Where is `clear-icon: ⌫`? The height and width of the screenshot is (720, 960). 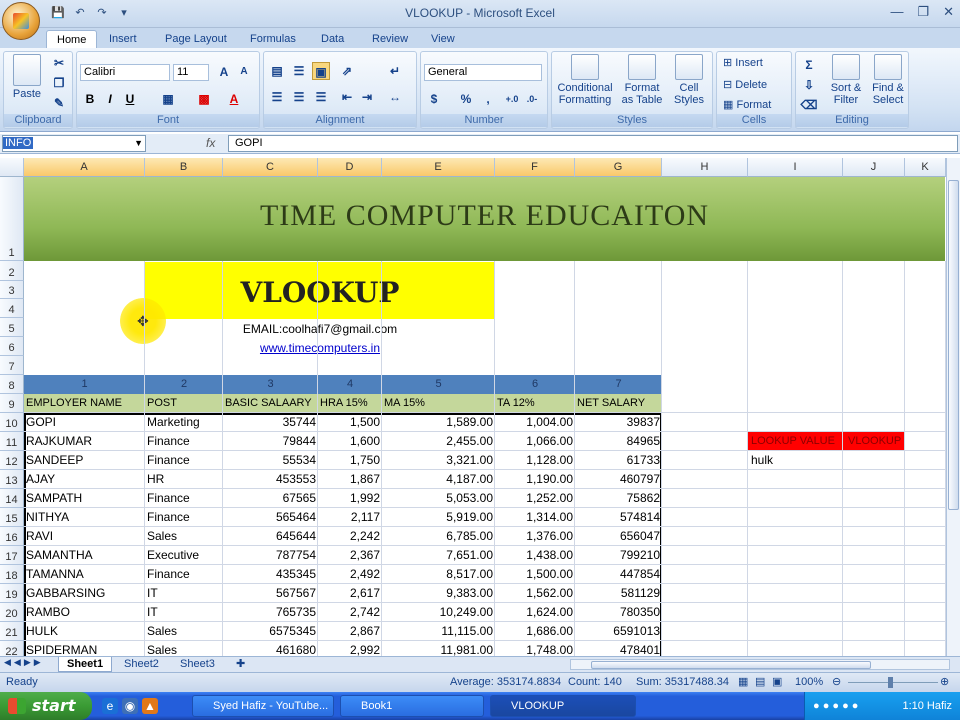 clear-icon: ⌫ is located at coordinates (809, 105).